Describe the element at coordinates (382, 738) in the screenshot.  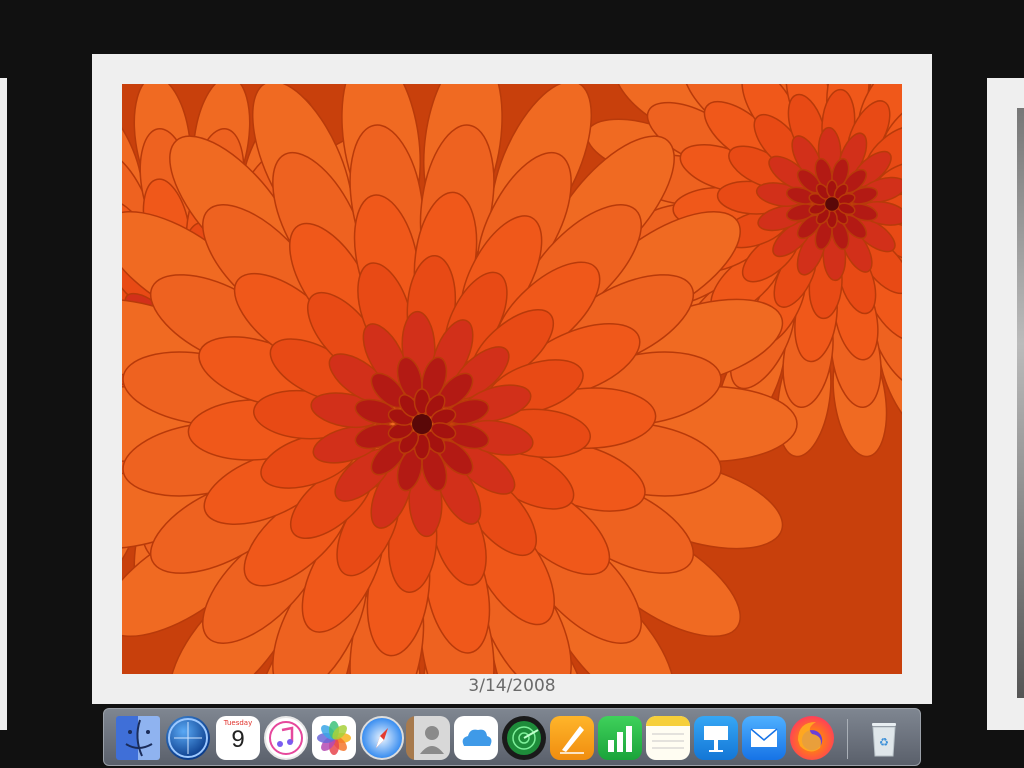
I see `safari-icon` at that location.